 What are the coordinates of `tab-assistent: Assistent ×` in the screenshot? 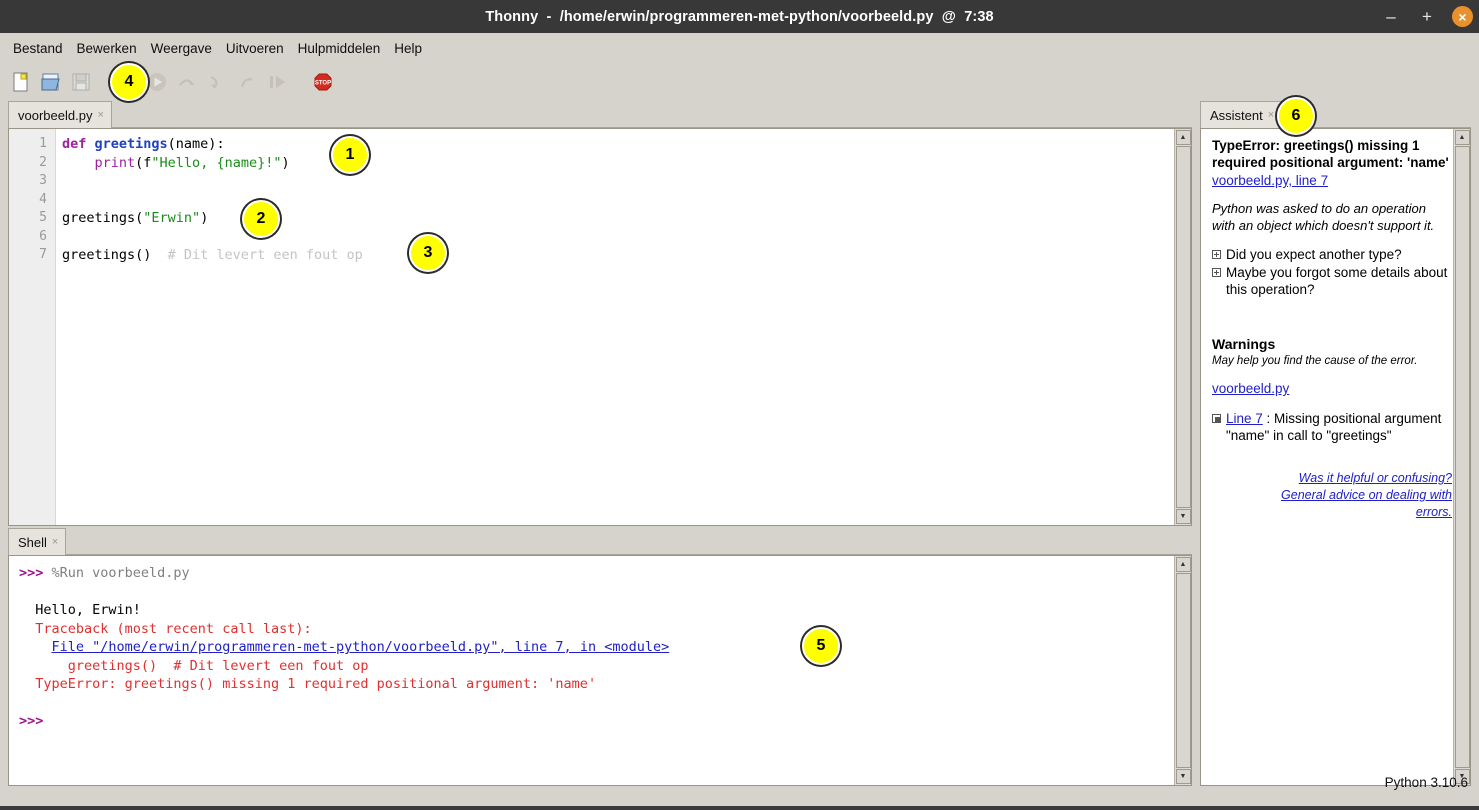 It's located at (1241, 114).